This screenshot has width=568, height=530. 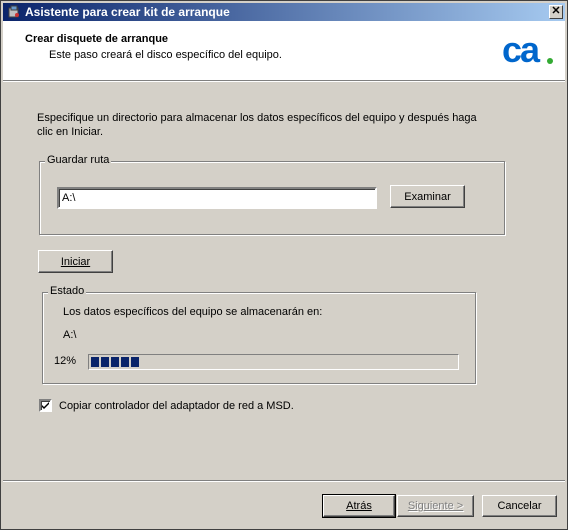 I want to click on save-path-input, so click(x=217, y=198).